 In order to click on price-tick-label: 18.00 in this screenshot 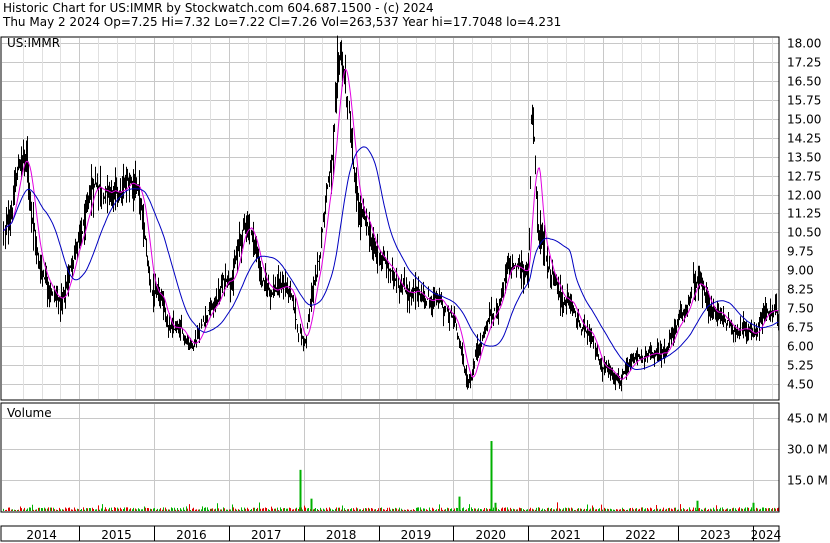, I will do `click(804, 44)`.